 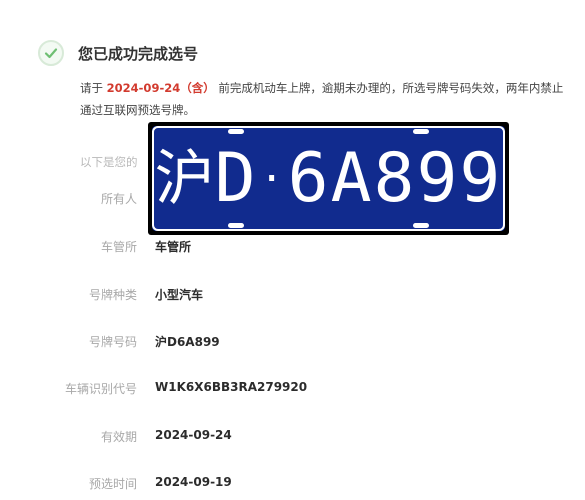 I want to click on plate-number: 6A899, so click(x=395, y=178).